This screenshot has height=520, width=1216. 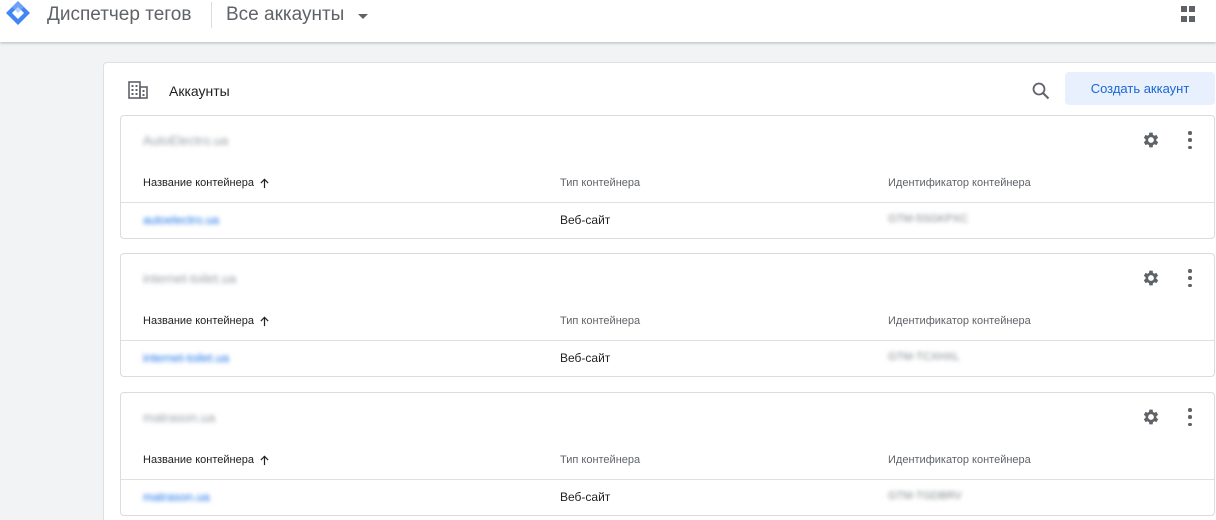 What do you see at coordinates (928, 219) in the screenshot?
I see `container-id: GTM-5SGKPXC` at bounding box center [928, 219].